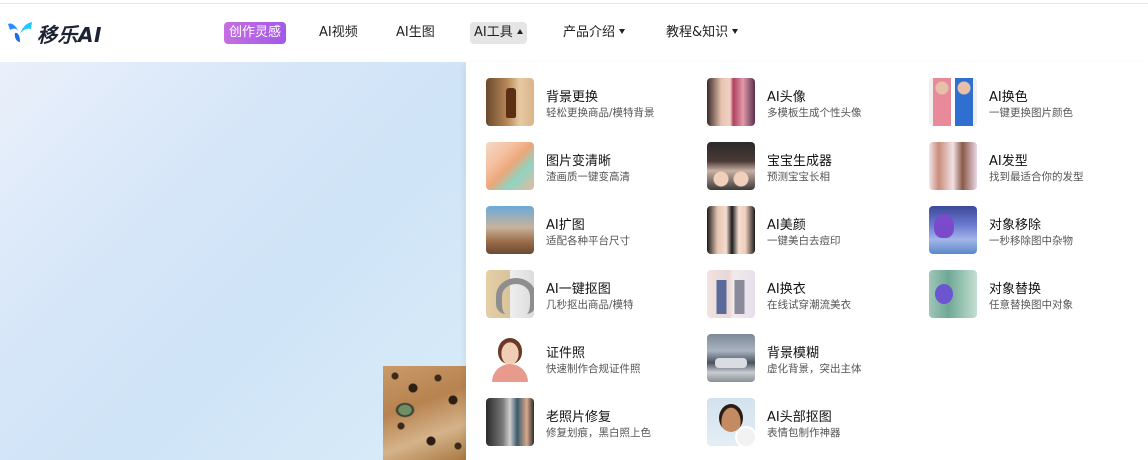  What do you see at coordinates (804, 241) in the screenshot?
I see `tool-description: 一键美白去痘印` at bounding box center [804, 241].